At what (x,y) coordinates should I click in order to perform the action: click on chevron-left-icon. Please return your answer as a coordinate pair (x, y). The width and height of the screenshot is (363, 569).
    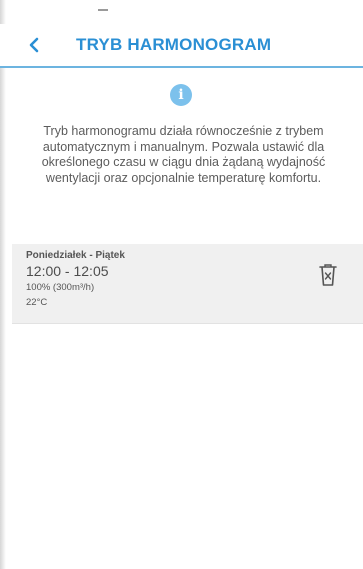
    Looking at the image, I should click on (34, 45).